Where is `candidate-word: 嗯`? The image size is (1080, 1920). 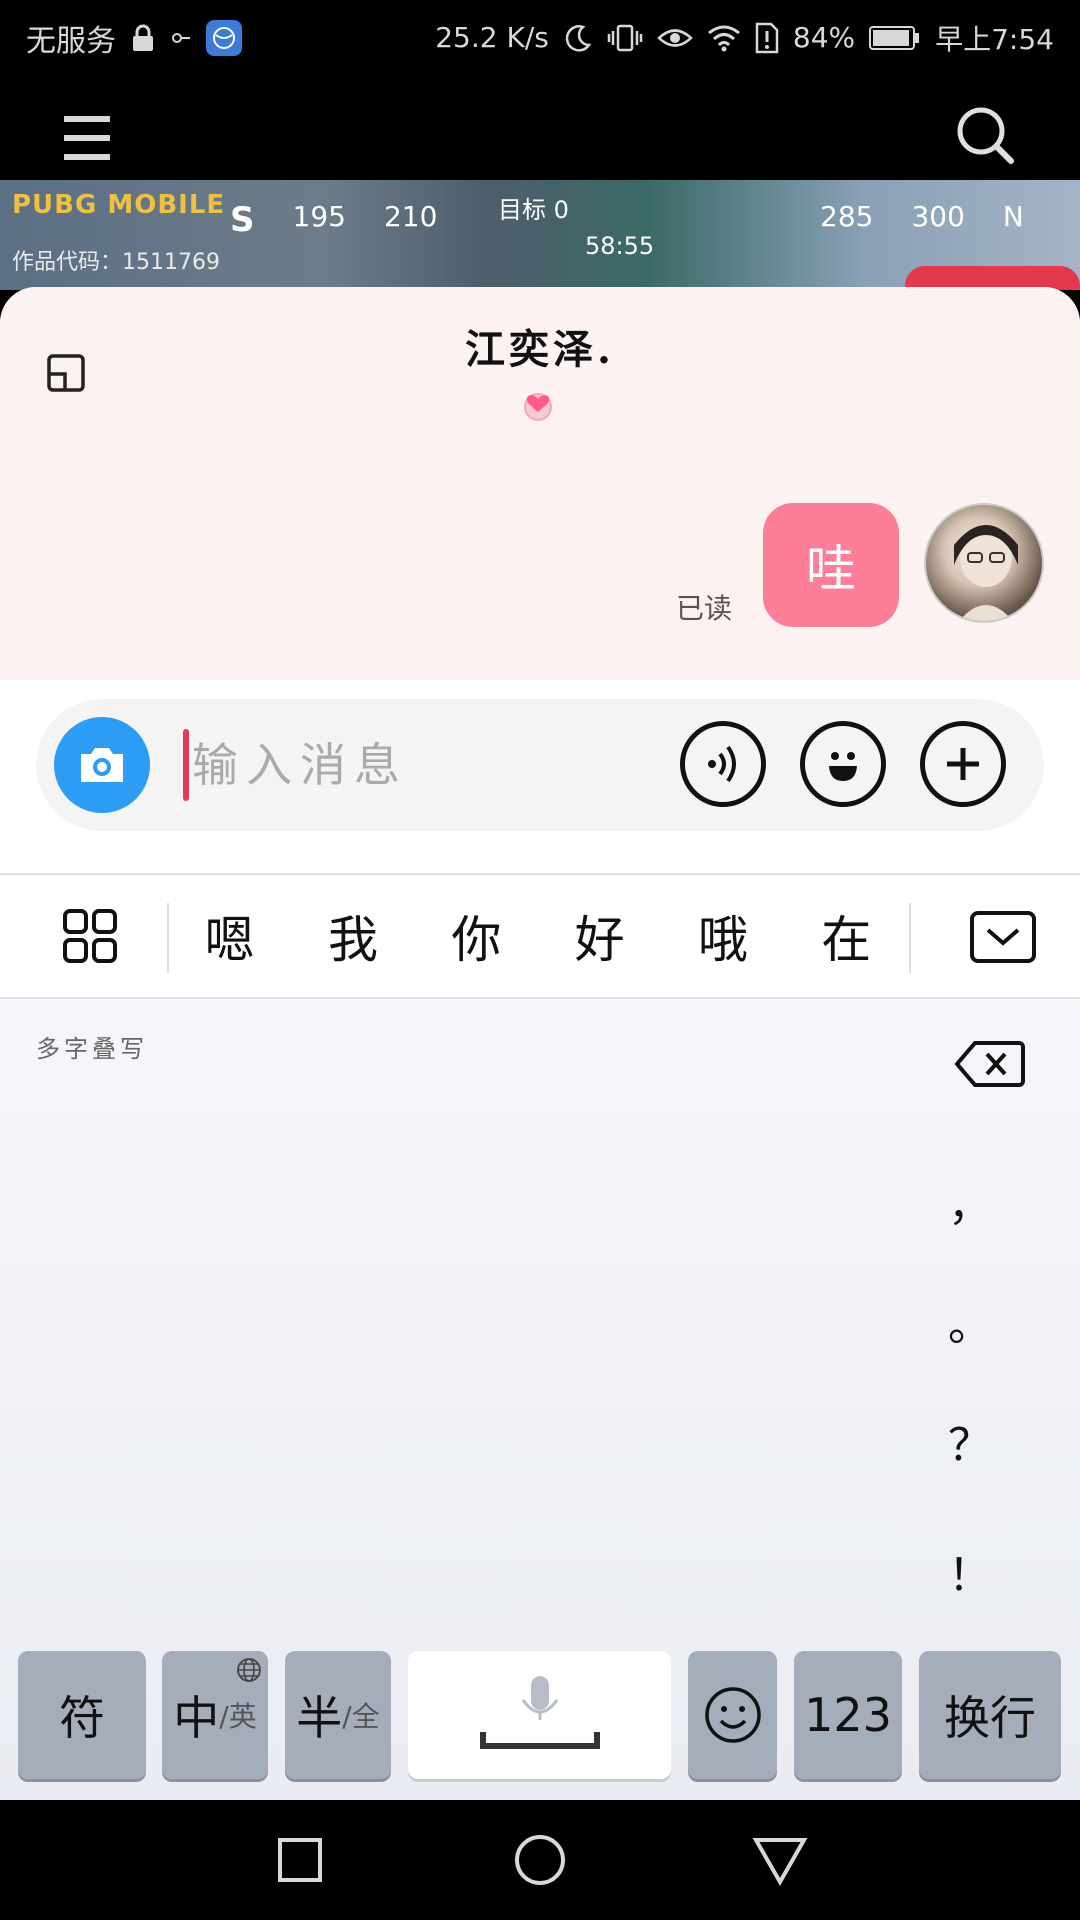 candidate-word: 嗯 is located at coordinates (230, 936).